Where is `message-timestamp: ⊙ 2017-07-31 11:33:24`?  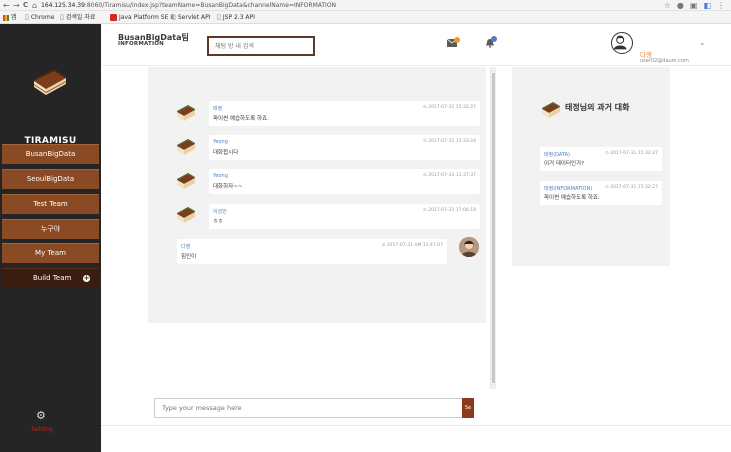
message-timestamp: ⊙ 2017-07-31 11:33:24 is located at coordinates (449, 141).